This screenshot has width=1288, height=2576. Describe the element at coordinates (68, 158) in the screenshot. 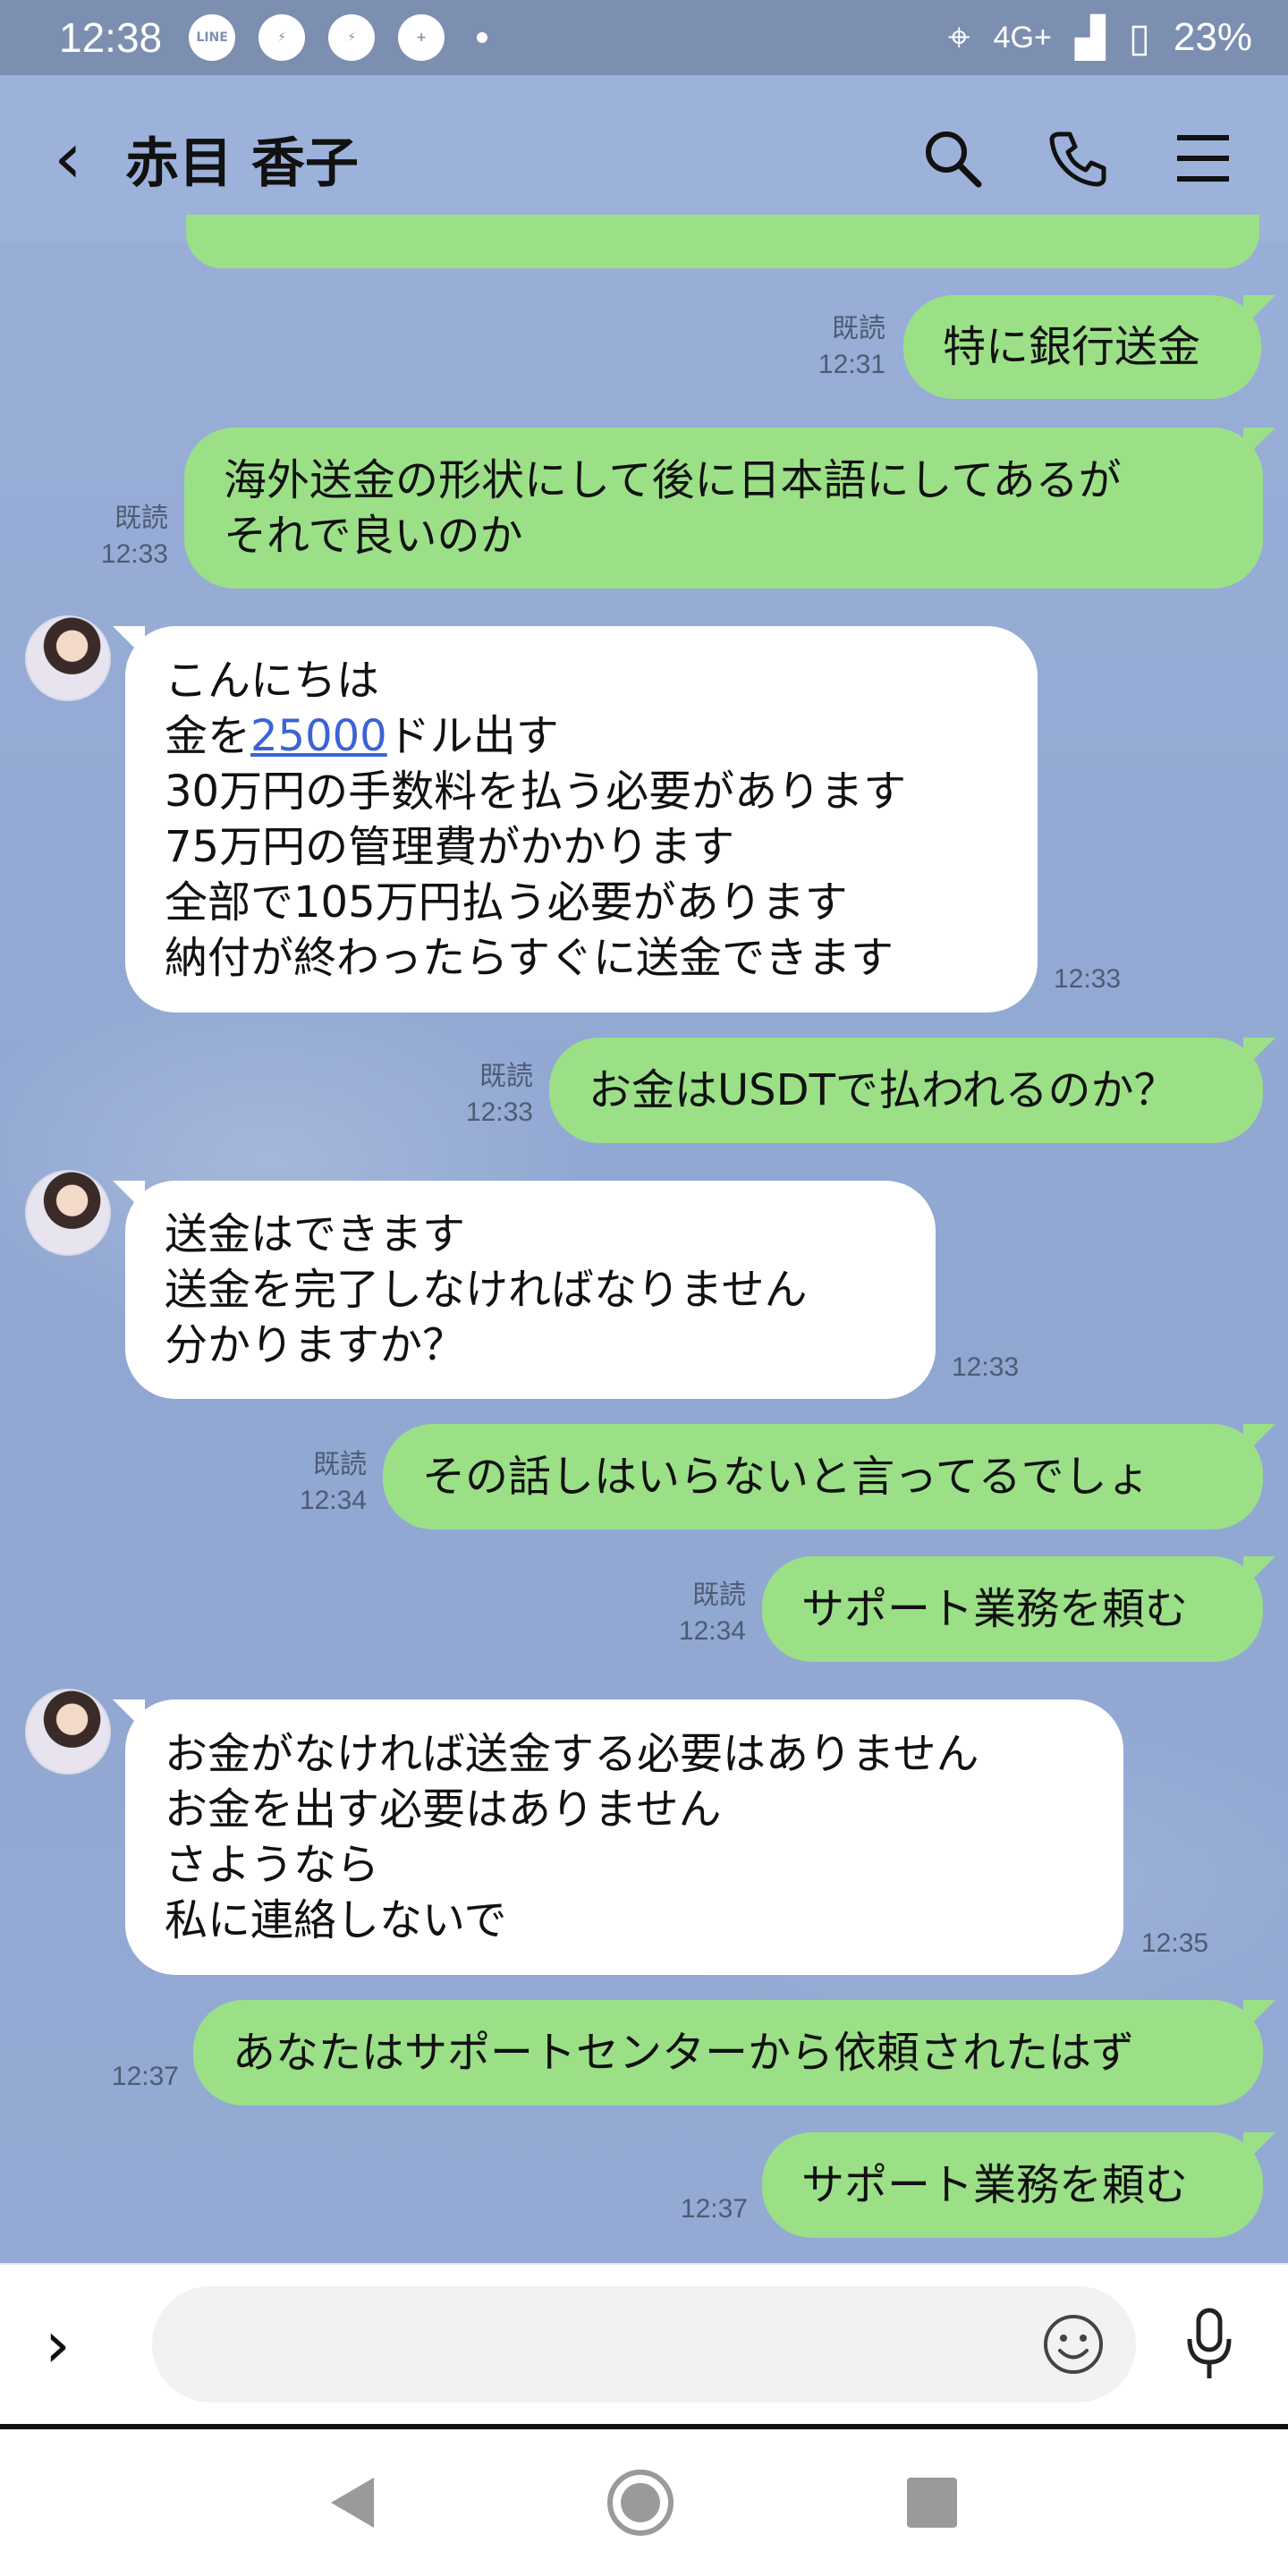

I see `chevron-left-icon: ‹` at that location.